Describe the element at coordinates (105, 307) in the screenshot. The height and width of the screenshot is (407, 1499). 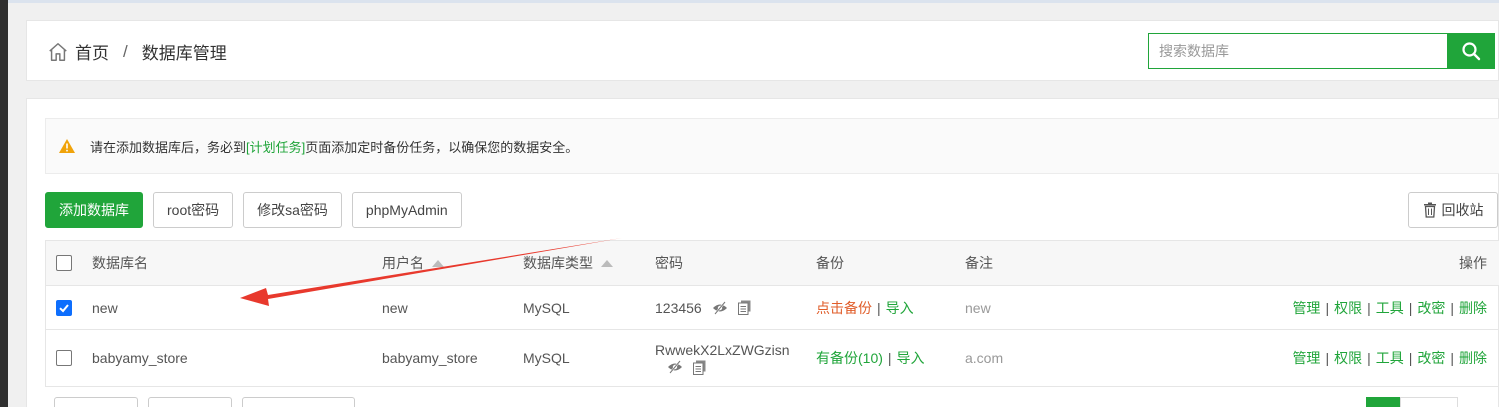
I see `db-name: new` at that location.